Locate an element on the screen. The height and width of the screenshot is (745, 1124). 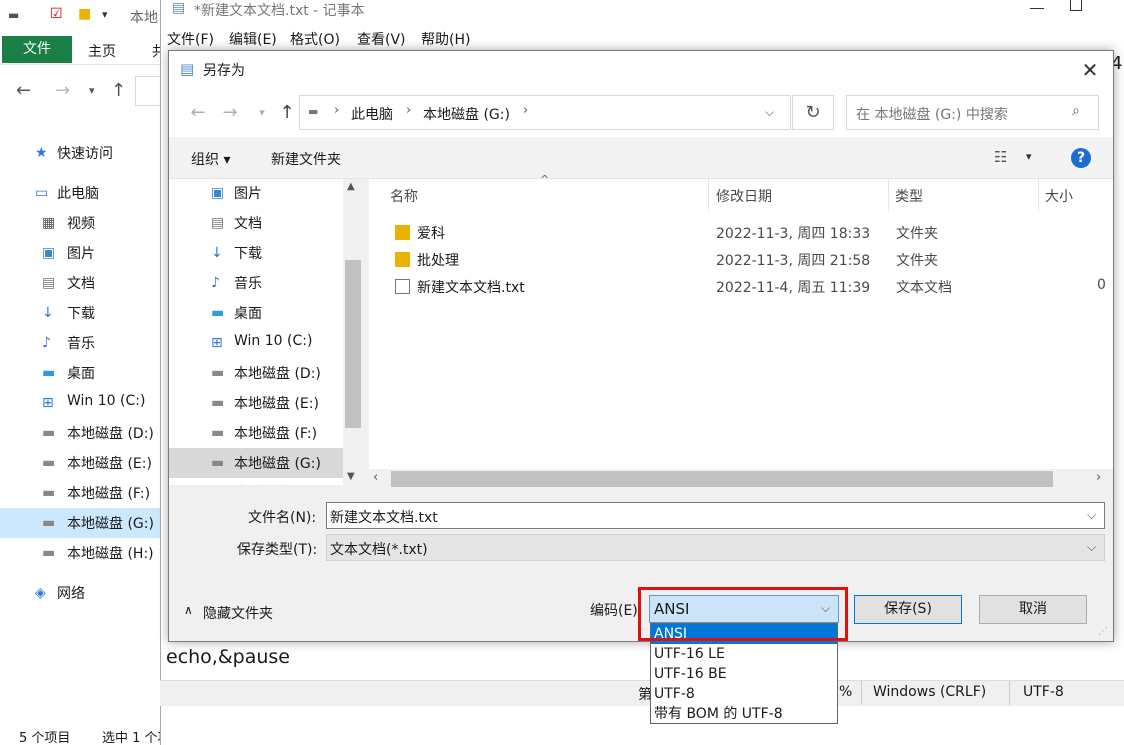
sidebar-item: ▬ 本地磁盘 (D:) is located at coordinates (87, 433).